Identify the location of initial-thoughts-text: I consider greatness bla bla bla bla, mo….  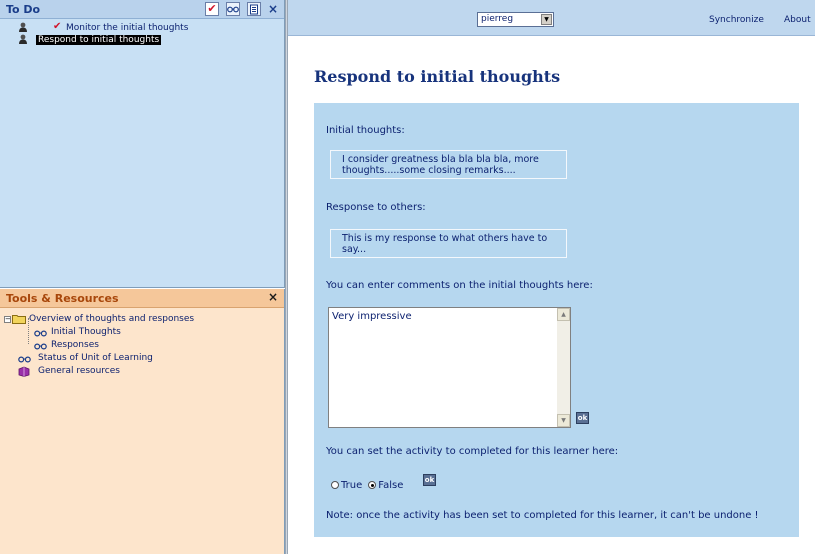
(448, 164).